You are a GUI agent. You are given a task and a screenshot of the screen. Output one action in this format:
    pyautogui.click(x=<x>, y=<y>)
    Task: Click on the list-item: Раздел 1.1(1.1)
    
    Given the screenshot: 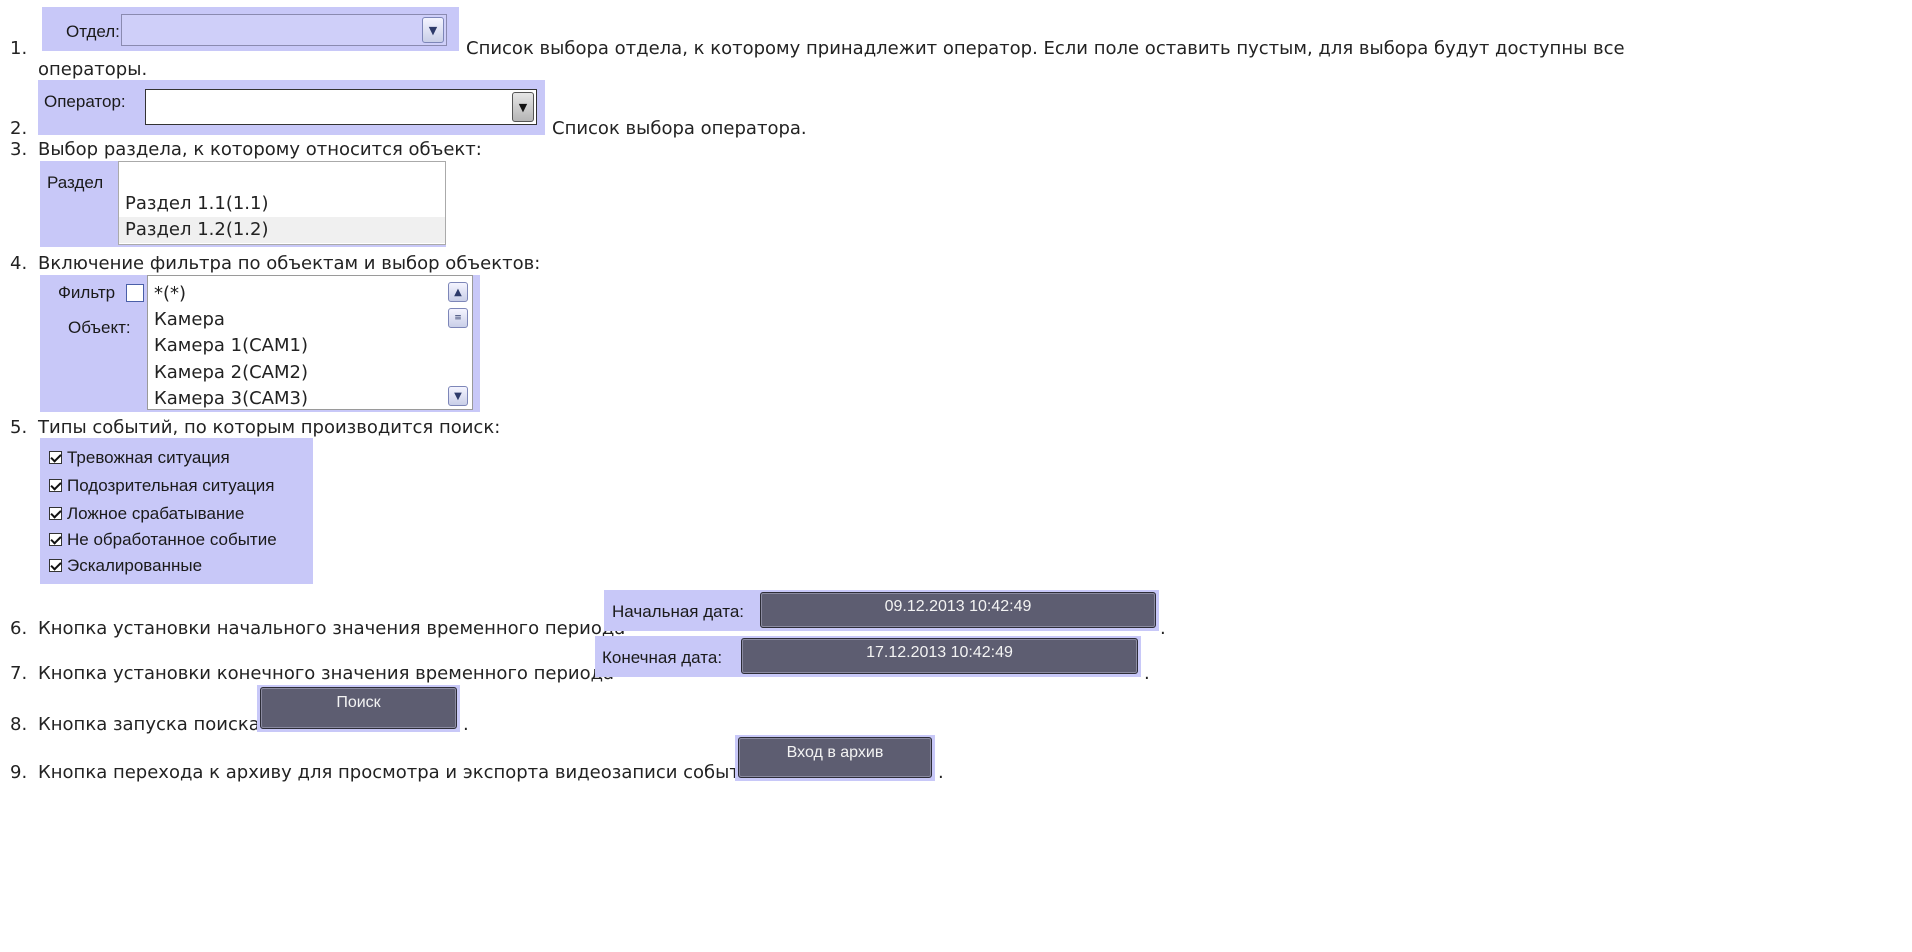 What is the action you would take?
    pyautogui.click(x=284, y=204)
    